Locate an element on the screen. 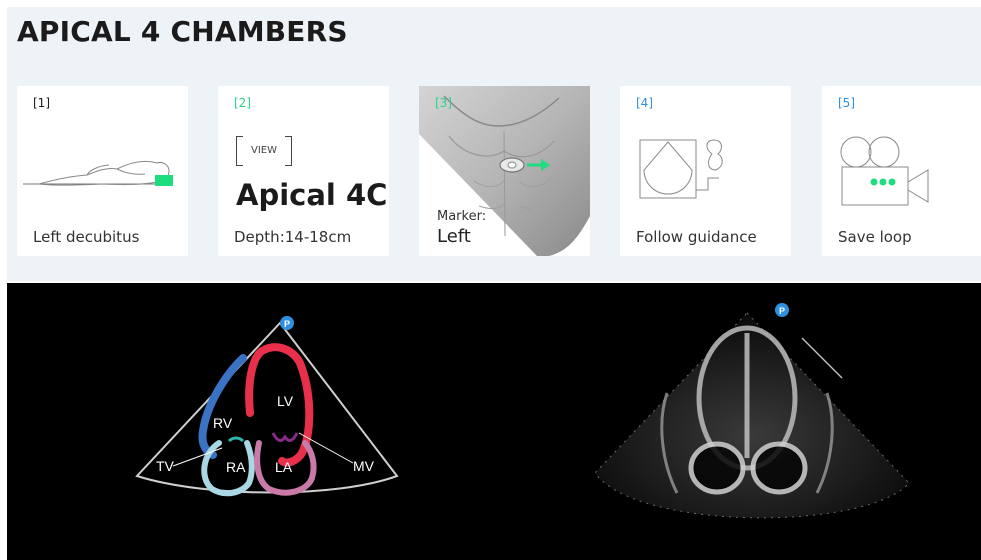  step-card-view: [2] VIEW Apical 4C Depth:14-18cm is located at coordinates (303, 171).